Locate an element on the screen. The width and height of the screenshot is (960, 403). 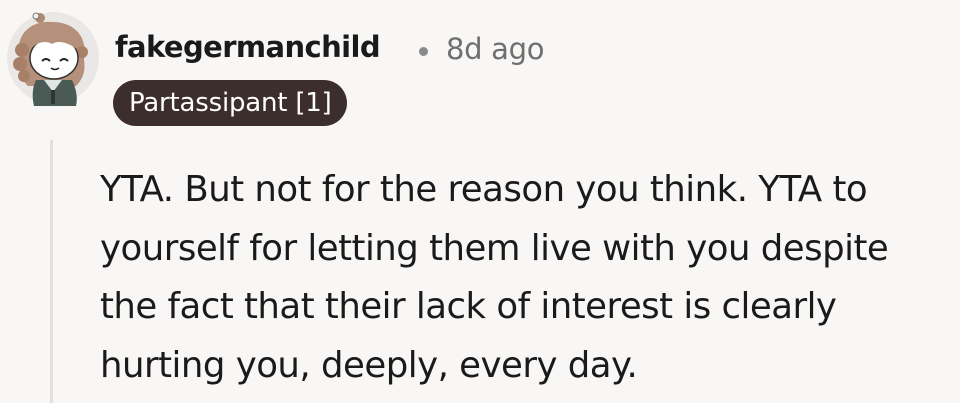
thread-line is located at coordinates (51, 271).